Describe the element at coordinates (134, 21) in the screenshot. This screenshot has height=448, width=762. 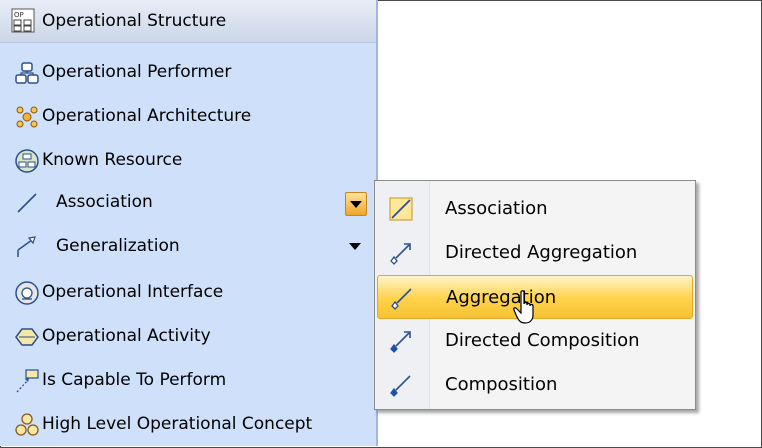
I see `palette-group-title: Operational Structure` at that location.